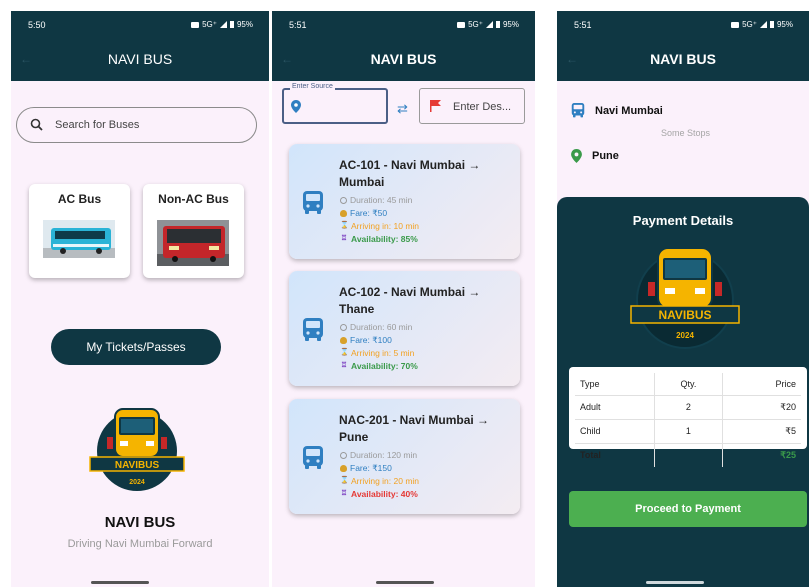 The width and height of the screenshot is (809, 587). I want to click on row-qty: 2, so click(688, 407).